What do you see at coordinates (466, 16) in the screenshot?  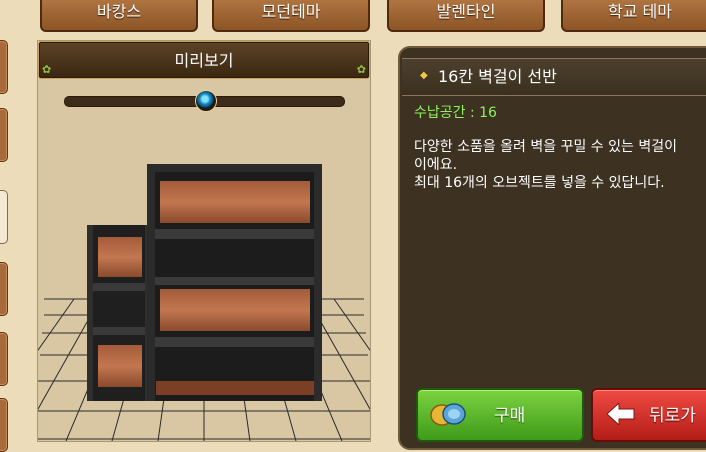 I see `tab-valentine: 발렌타인` at bounding box center [466, 16].